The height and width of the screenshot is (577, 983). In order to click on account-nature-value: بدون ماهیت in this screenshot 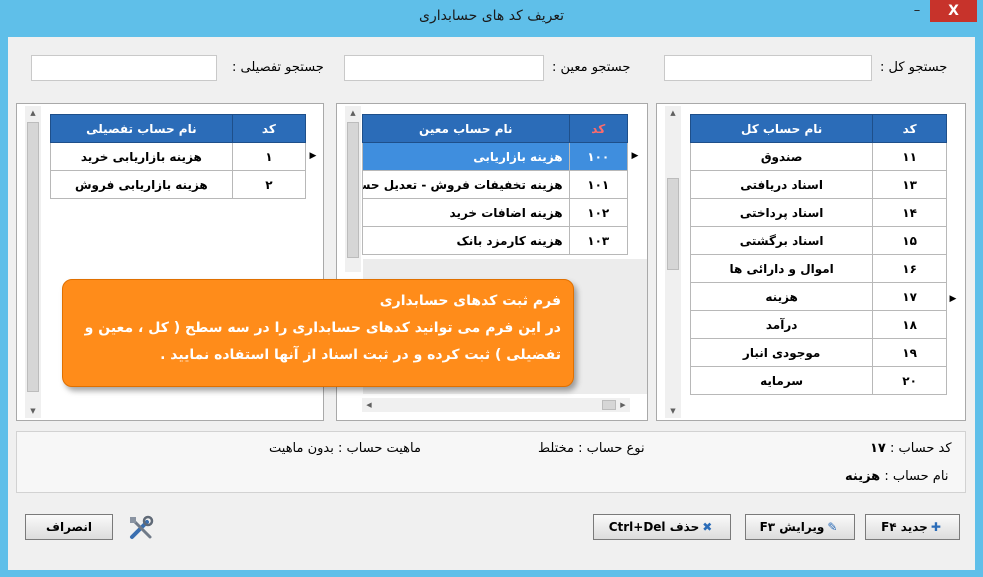, I will do `click(301, 448)`.